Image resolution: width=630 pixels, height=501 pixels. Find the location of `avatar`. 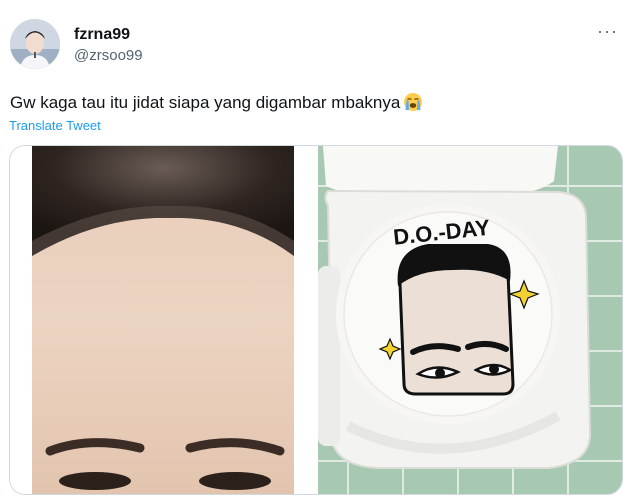

avatar is located at coordinates (35, 44).